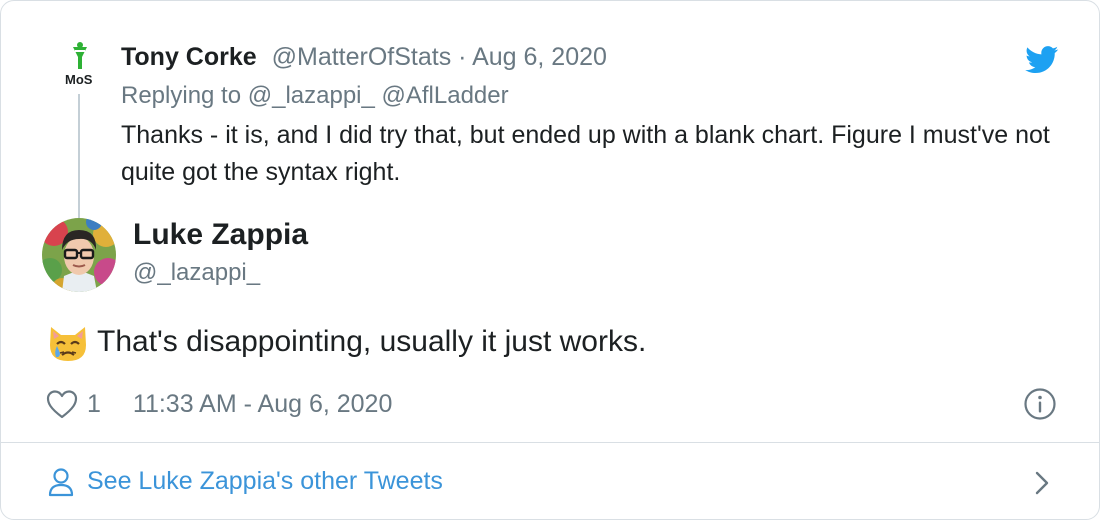 This screenshot has height=520, width=1100. I want to click on chevron-right-icon, so click(1042, 483).